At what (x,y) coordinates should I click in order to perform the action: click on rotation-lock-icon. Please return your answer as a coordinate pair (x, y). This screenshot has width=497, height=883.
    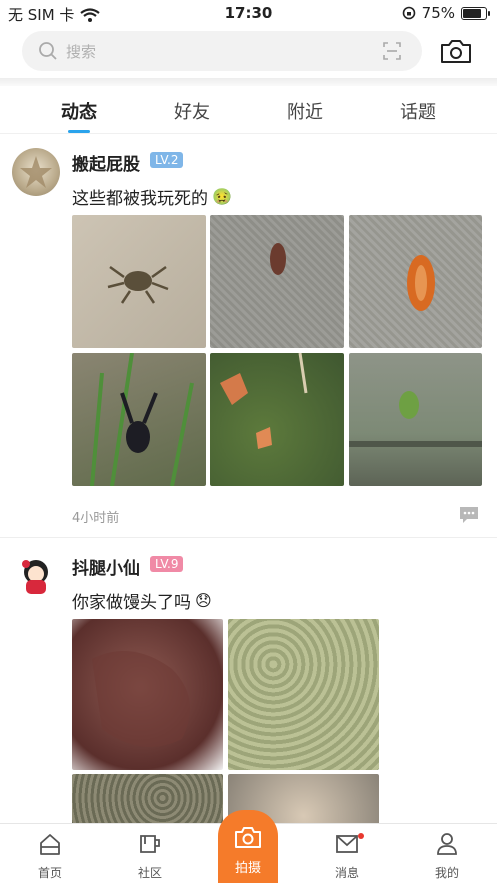
    Looking at the image, I should click on (408, 13).